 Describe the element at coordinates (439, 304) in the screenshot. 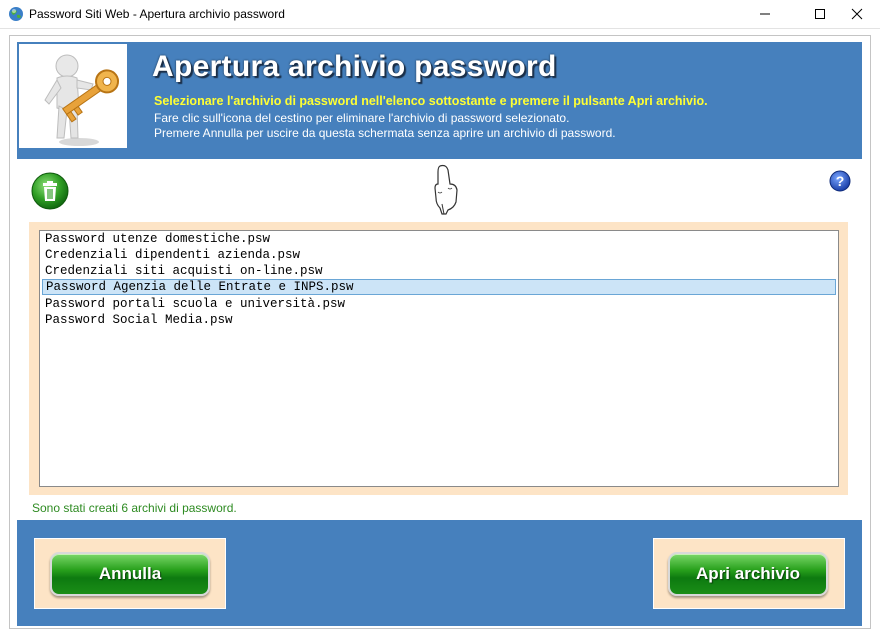

I see `list-item: Password portali scuola e università.psw` at that location.